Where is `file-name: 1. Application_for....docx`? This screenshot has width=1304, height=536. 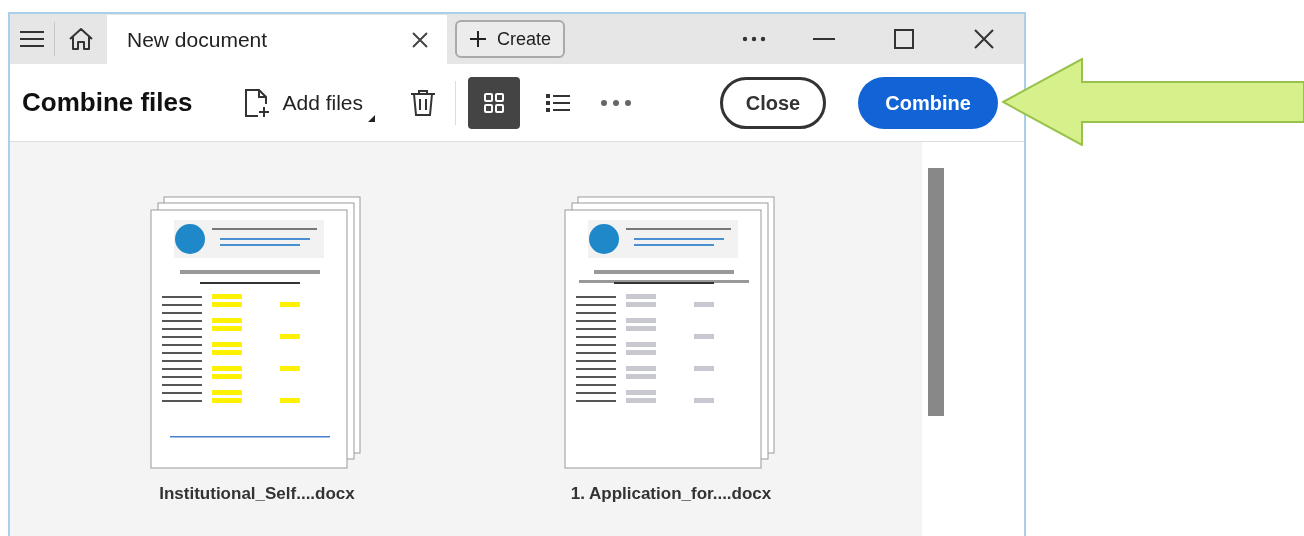
file-name: 1. Application_for....docx is located at coordinates (671, 494).